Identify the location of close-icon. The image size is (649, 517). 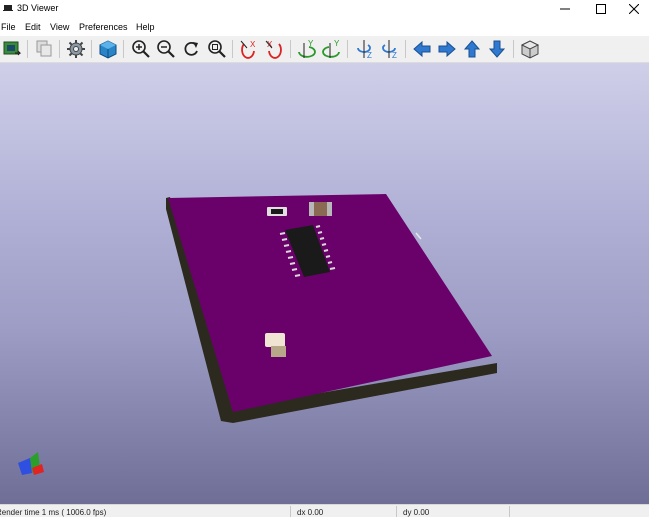
(634, 9).